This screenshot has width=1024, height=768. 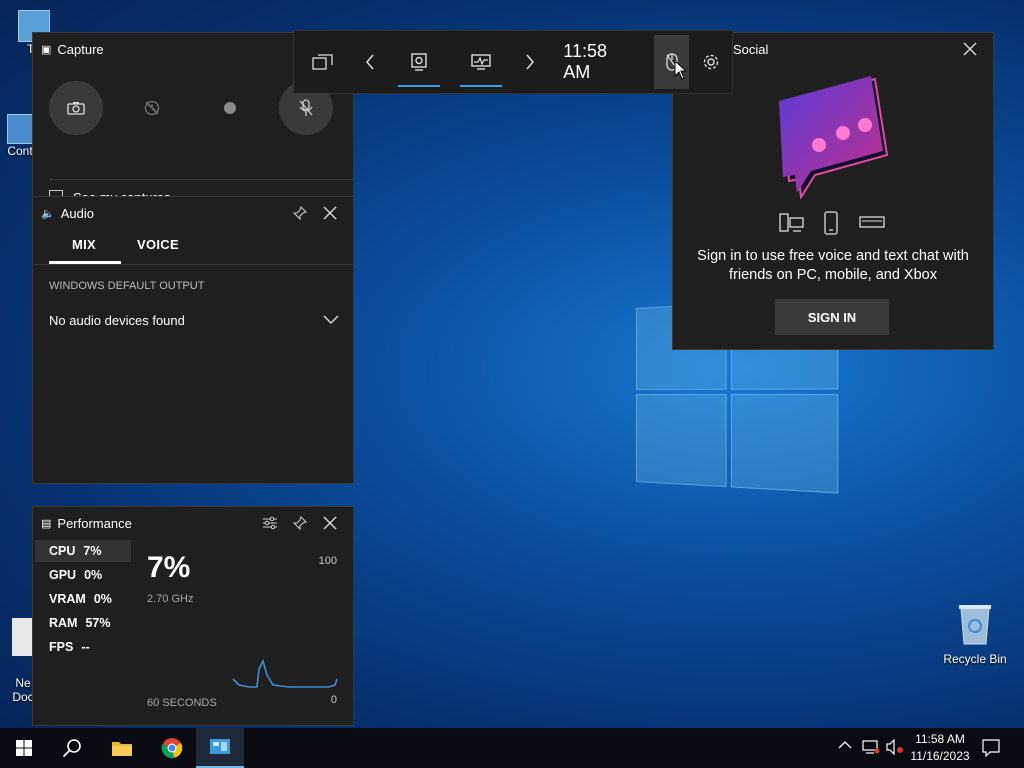 I want to click on capture-widget-active-indicator, so click(x=418, y=86).